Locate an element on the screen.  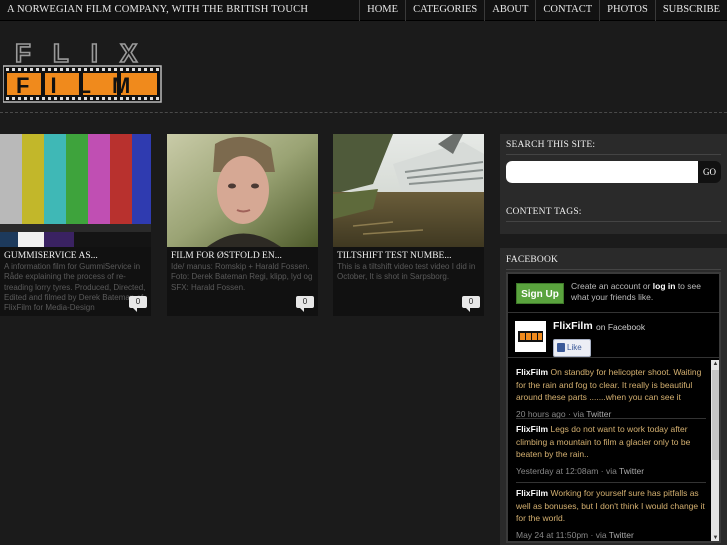
post-meta: May 24 at 11:50pm · via Twitter is located at coordinates (611, 535).